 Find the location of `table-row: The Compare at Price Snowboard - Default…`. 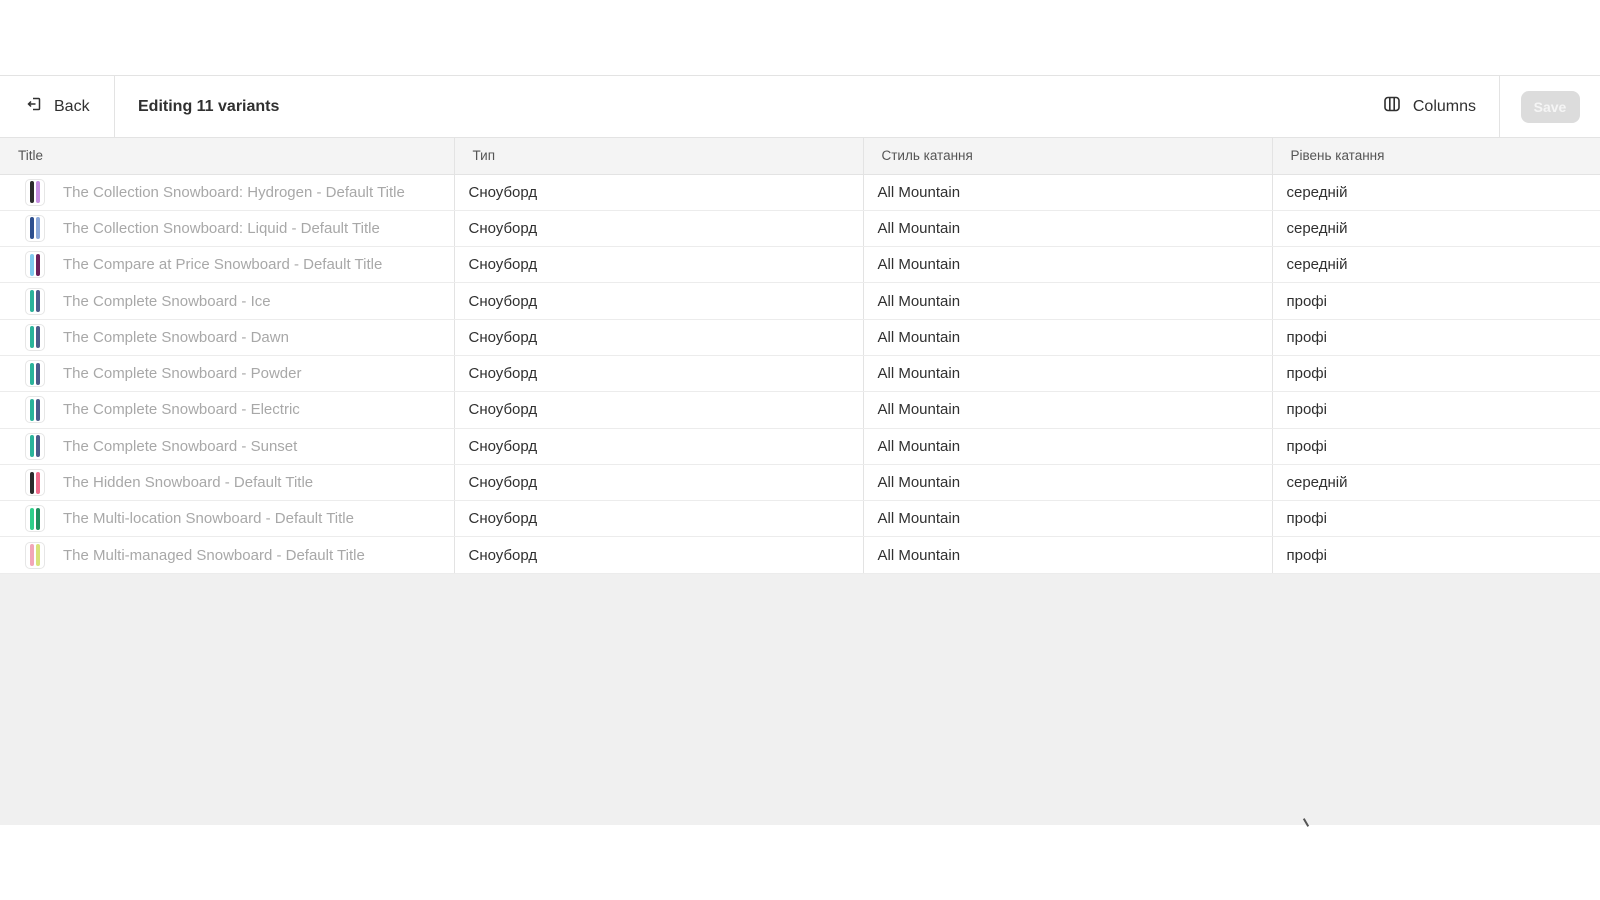

table-row: The Compare at Price Snowboard - Default… is located at coordinates (800, 265).